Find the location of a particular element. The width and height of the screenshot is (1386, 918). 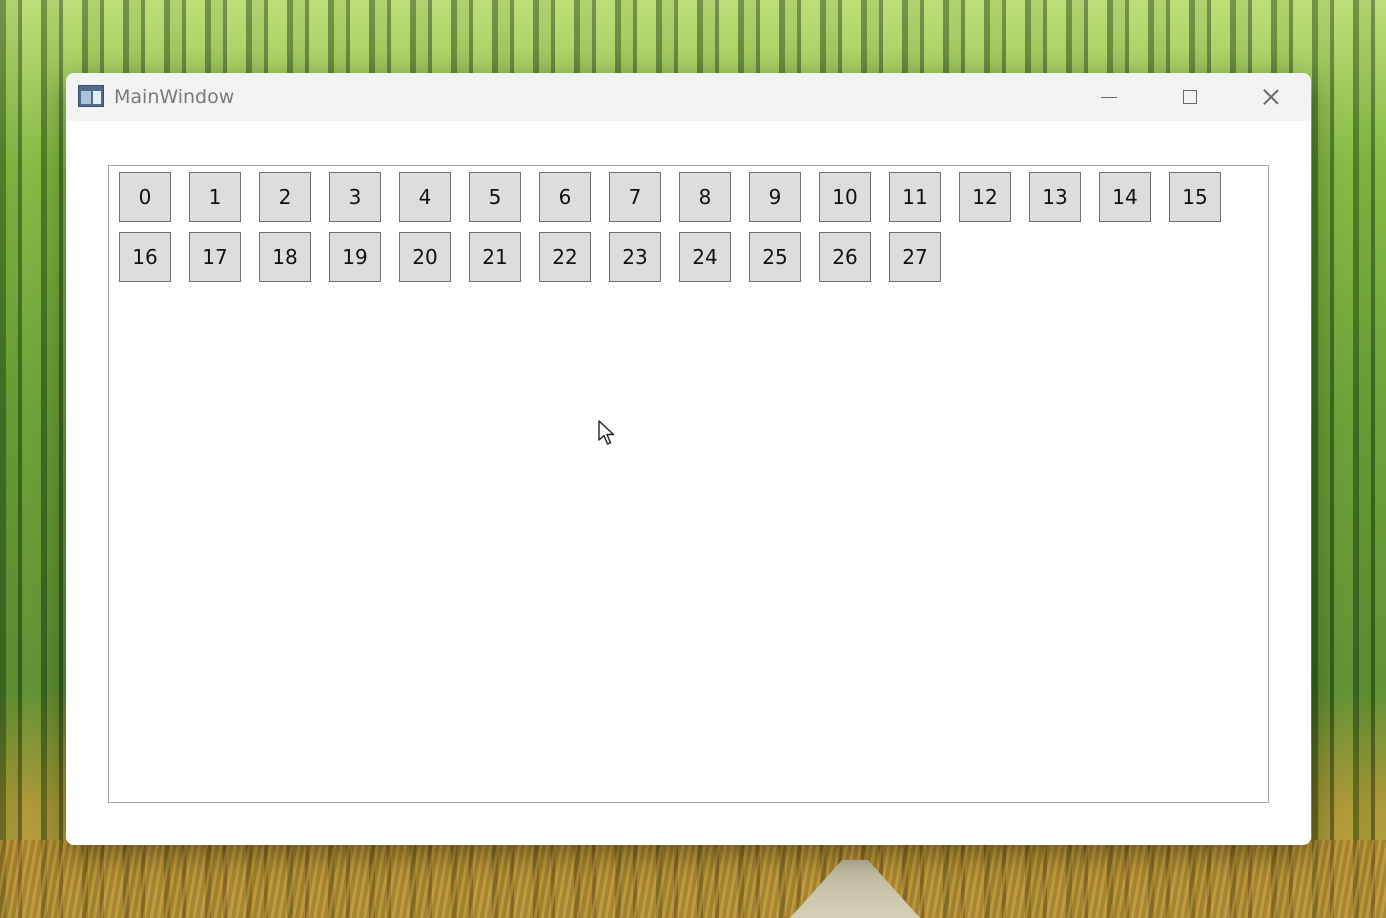

maximize-button is located at coordinates (1190, 97).